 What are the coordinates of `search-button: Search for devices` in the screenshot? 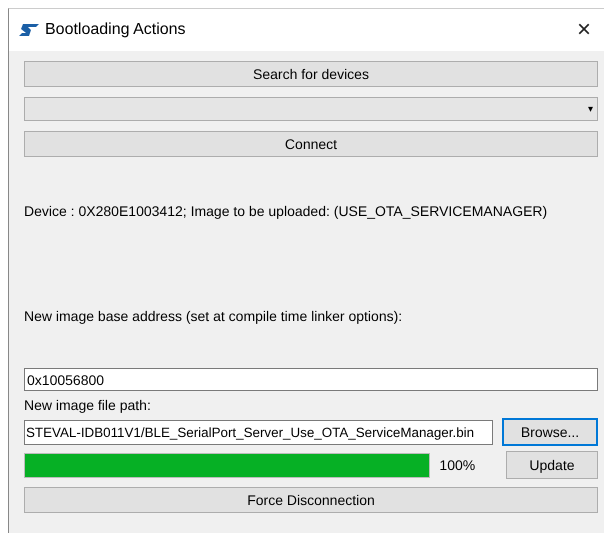 It's located at (311, 74).